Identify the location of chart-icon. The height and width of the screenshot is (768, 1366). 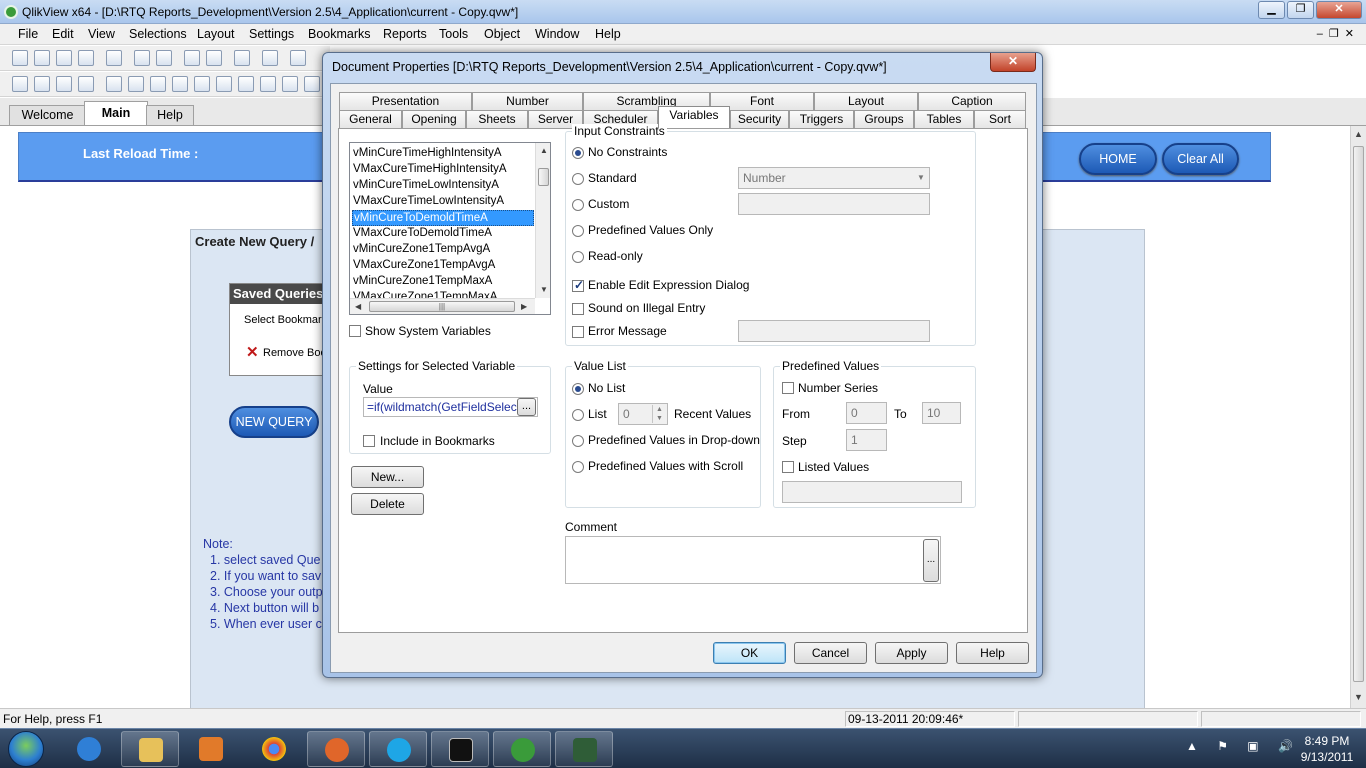
(298, 58).